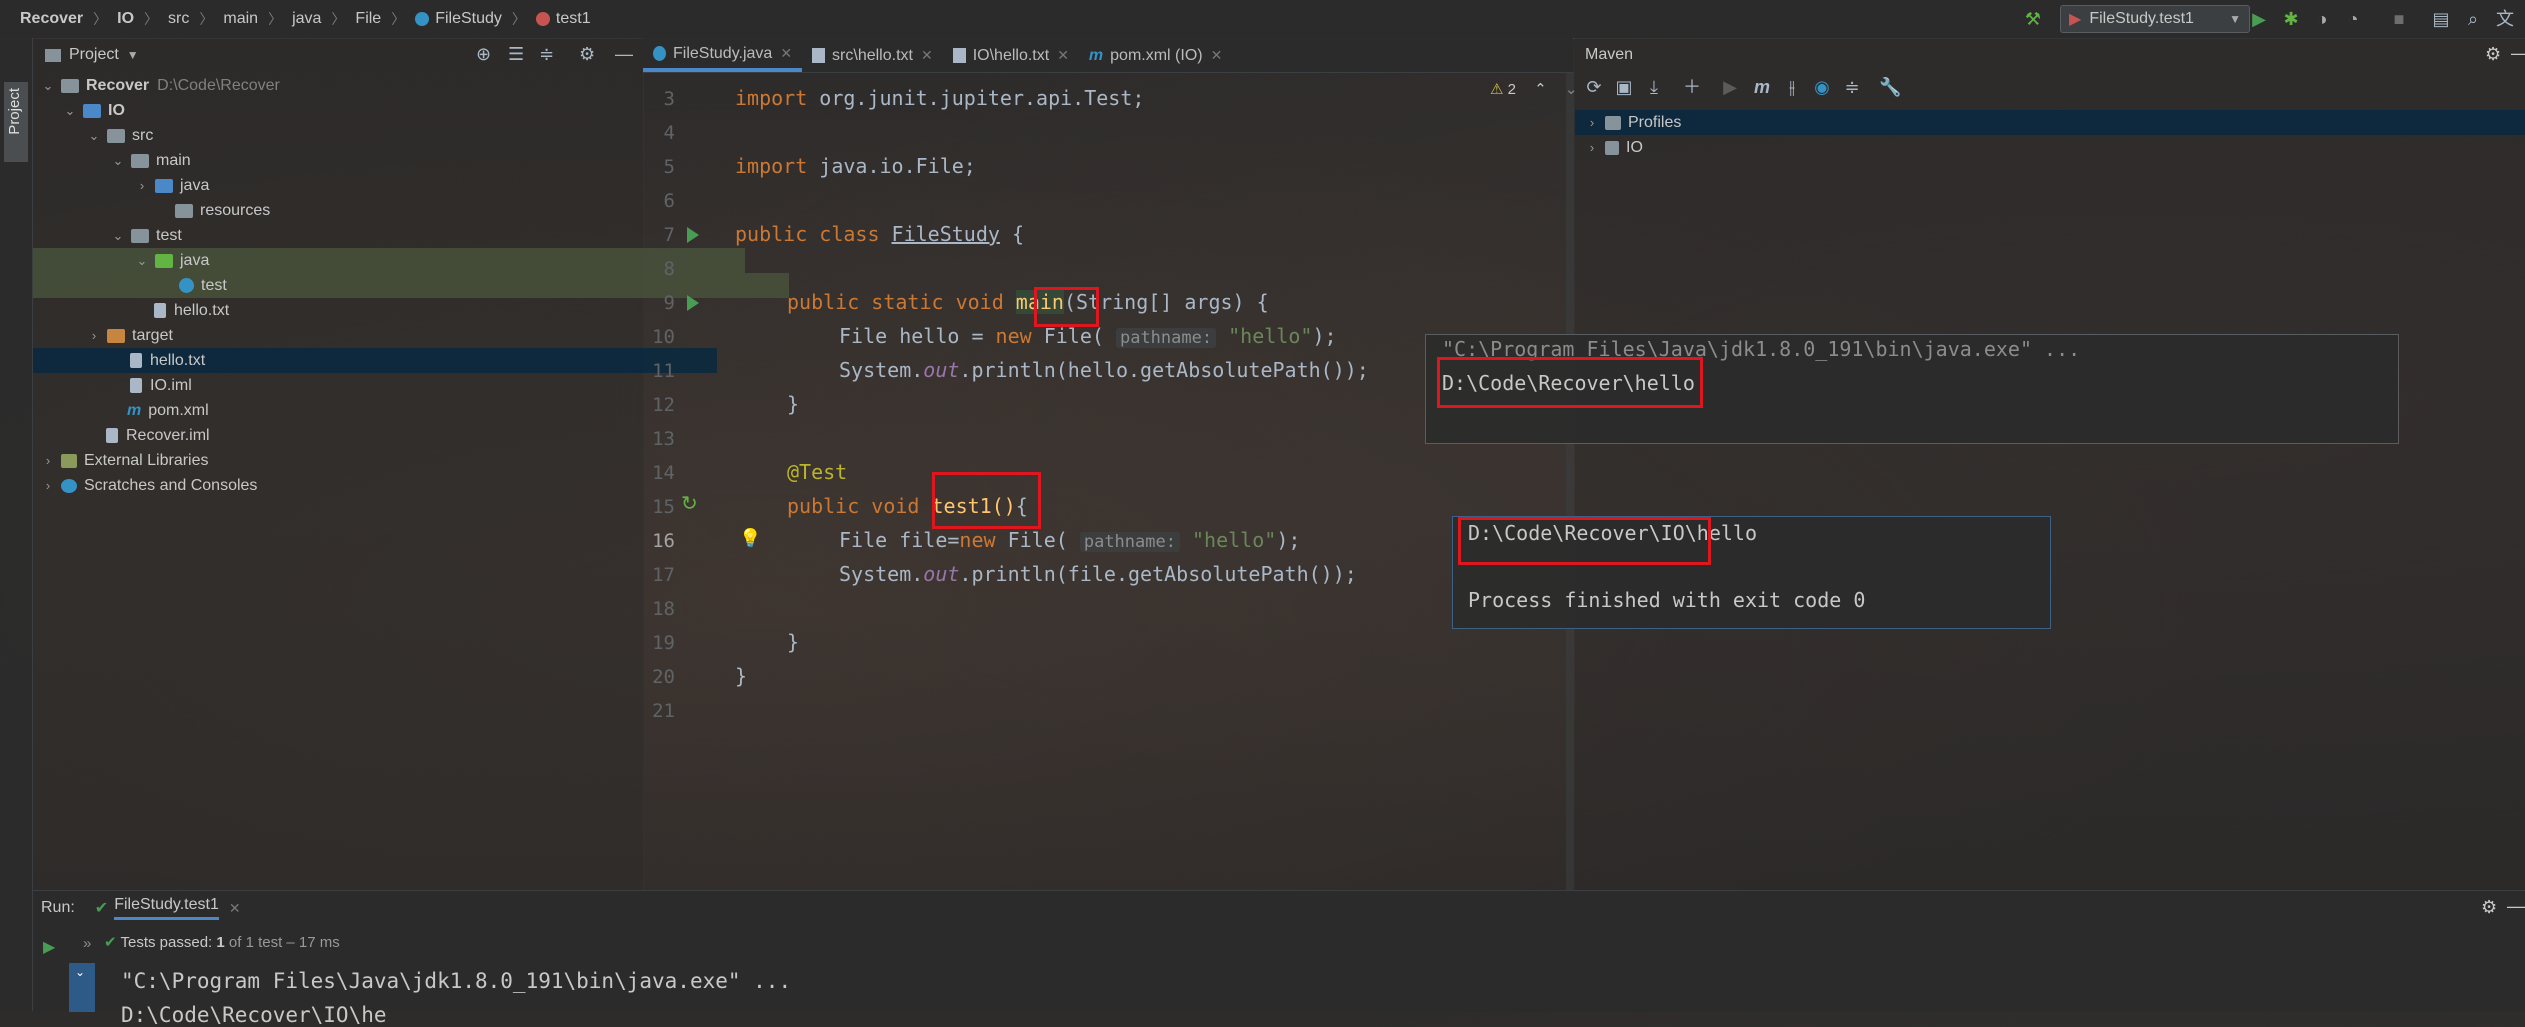 This screenshot has width=2525, height=1027. Describe the element at coordinates (166, 908) in the screenshot. I see `tab-run-filestudy-test1: FileStudy.test1` at that location.